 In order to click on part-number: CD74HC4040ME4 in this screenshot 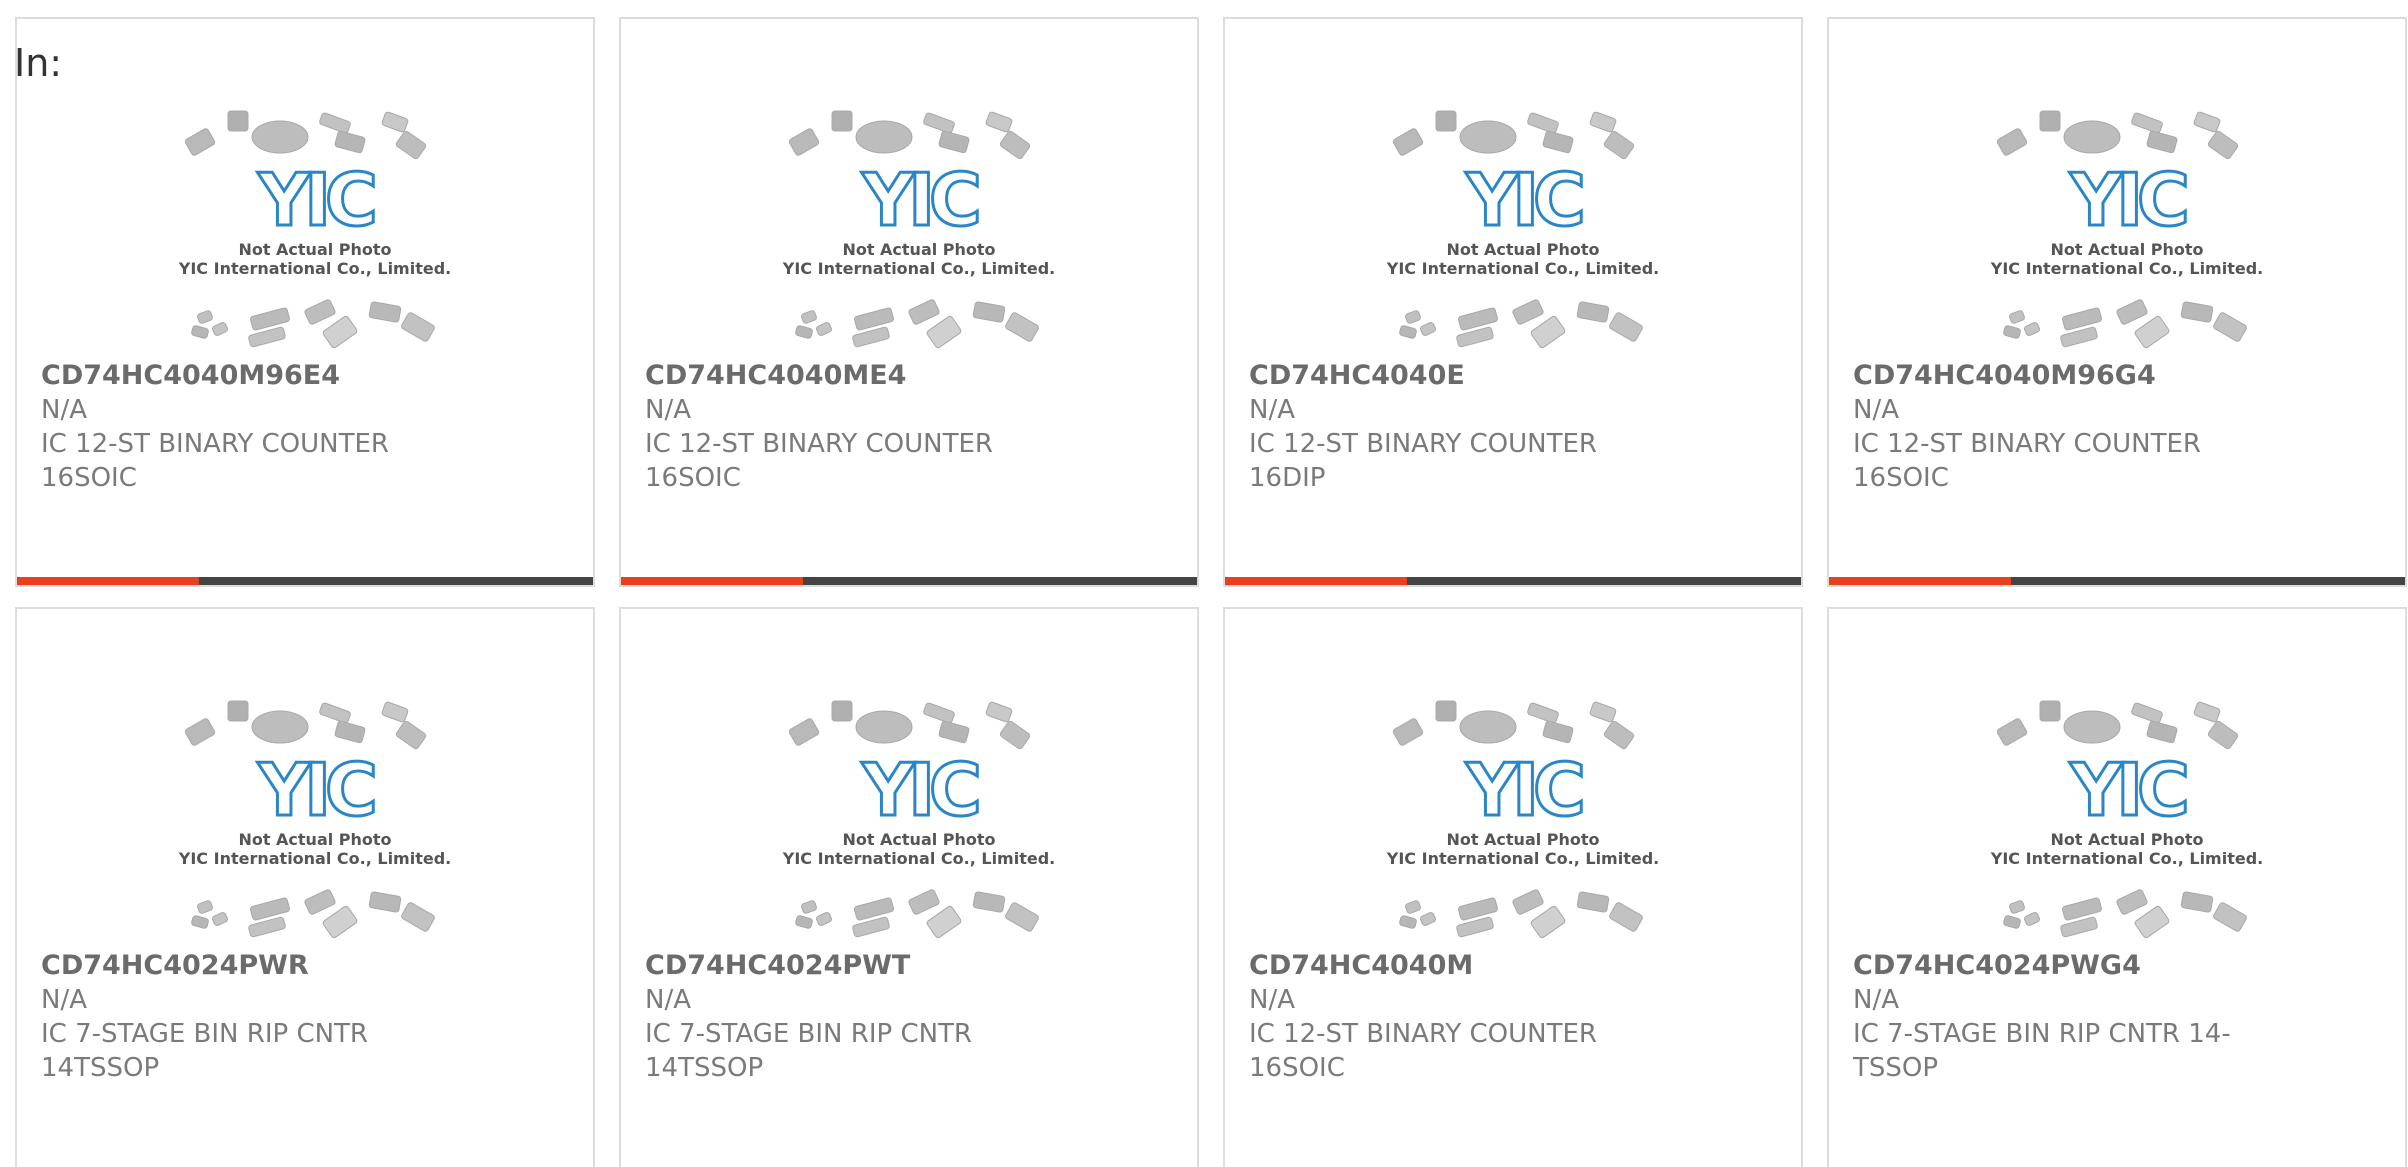, I will do `click(855, 376)`.